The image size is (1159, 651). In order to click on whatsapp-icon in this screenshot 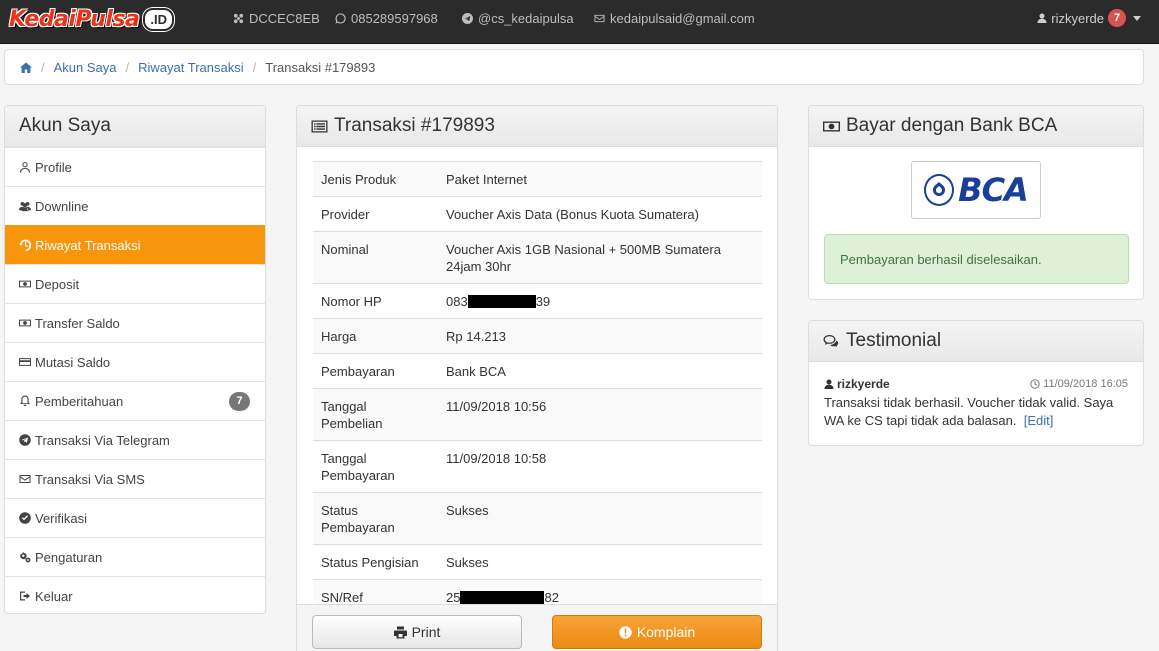, I will do `click(340, 18)`.